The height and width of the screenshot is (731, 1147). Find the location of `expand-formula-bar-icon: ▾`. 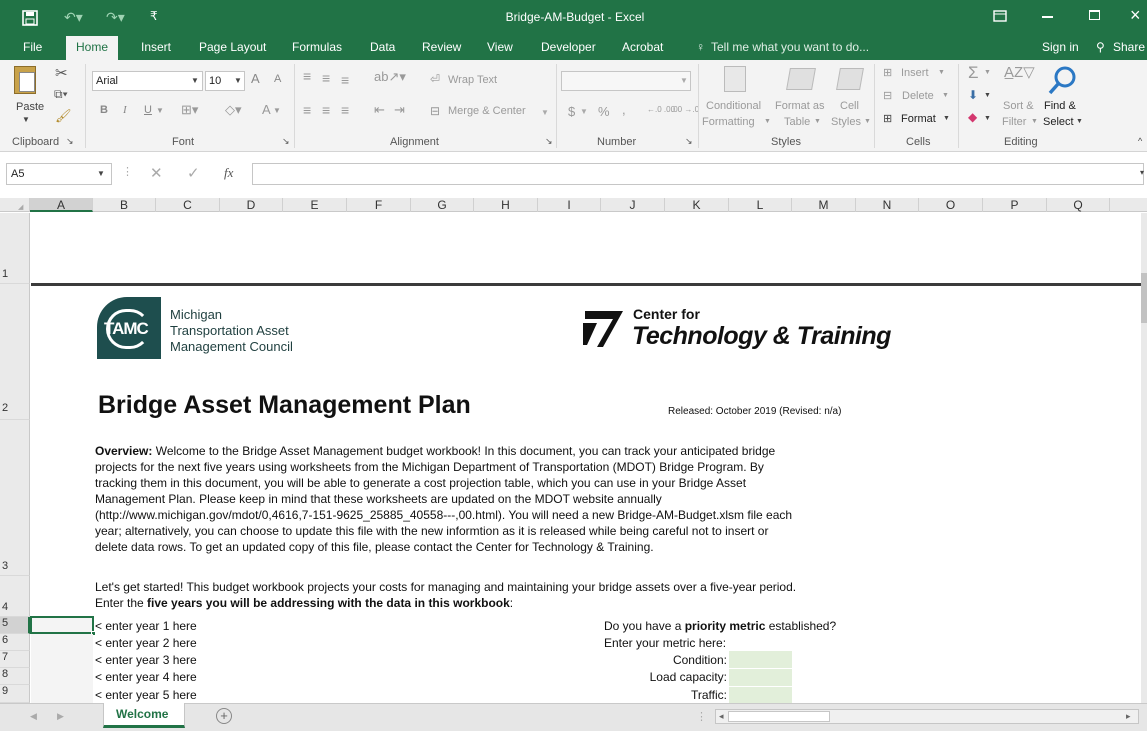

expand-formula-bar-icon: ▾ is located at coordinates (1142, 172).